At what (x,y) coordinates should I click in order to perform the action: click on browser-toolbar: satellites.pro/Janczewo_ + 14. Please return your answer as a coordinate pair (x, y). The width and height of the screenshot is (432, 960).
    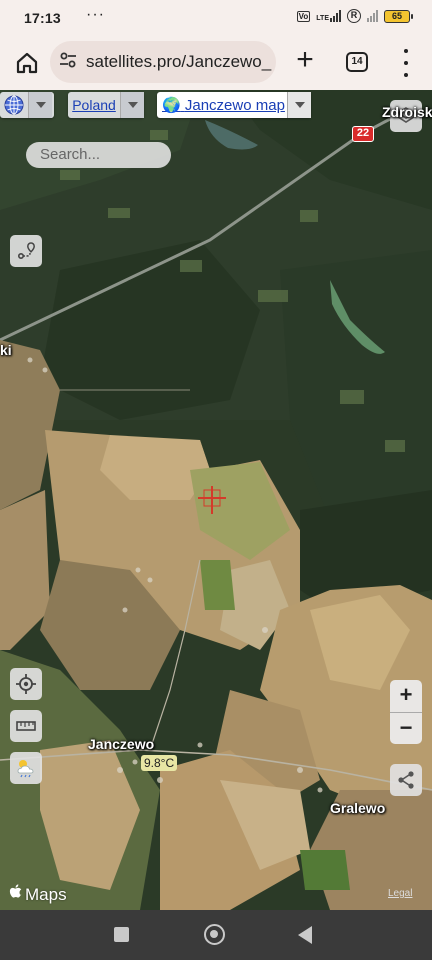
    Looking at the image, I should click on (216, 63).